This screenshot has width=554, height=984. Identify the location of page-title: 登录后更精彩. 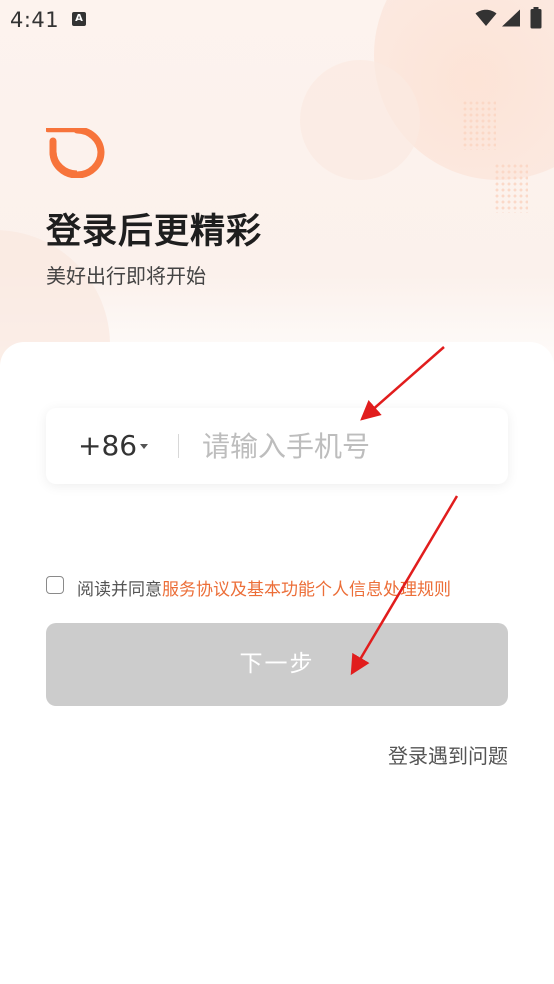
(154, 232).